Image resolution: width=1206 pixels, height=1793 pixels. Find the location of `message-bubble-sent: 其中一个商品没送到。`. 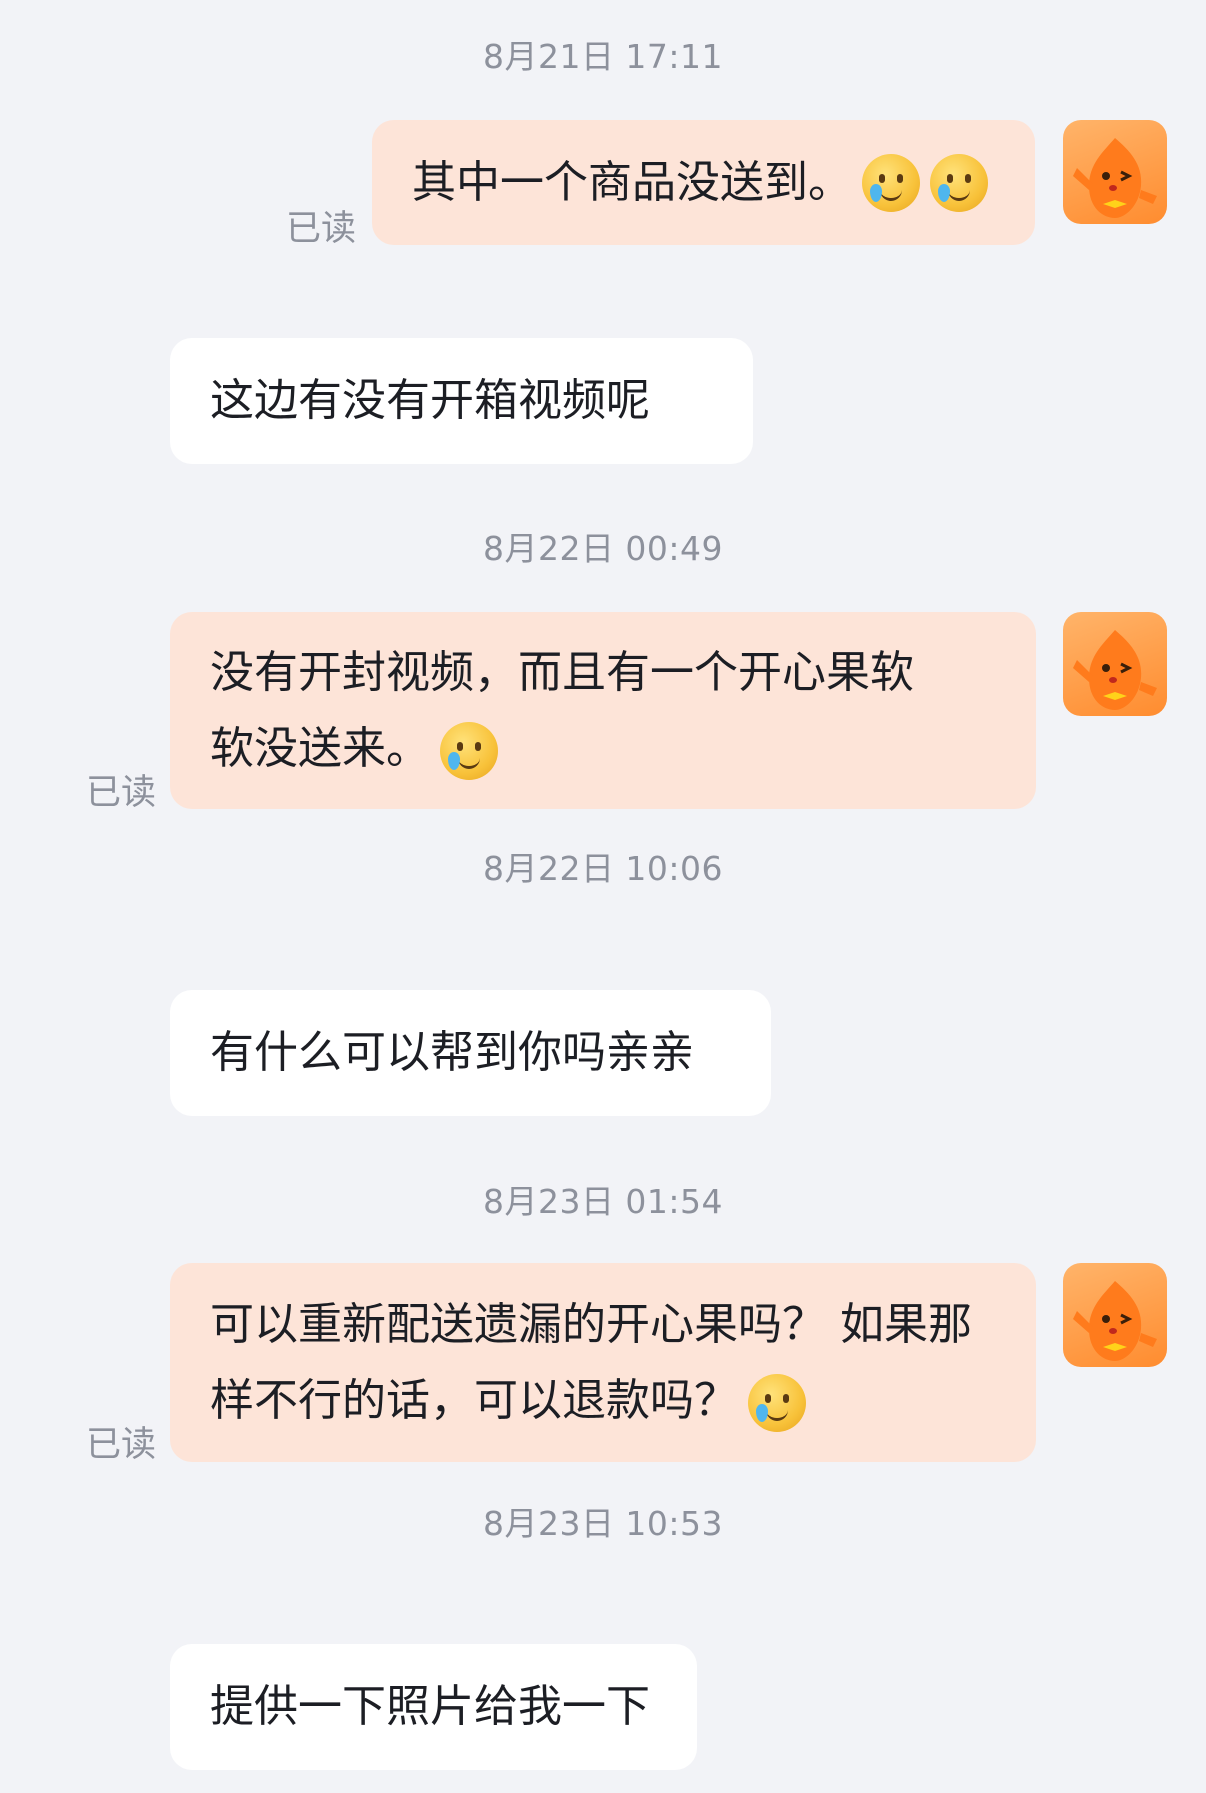

message-bubble-sent: 其中一个商品没送到。 is located at coordinates (703, 182).